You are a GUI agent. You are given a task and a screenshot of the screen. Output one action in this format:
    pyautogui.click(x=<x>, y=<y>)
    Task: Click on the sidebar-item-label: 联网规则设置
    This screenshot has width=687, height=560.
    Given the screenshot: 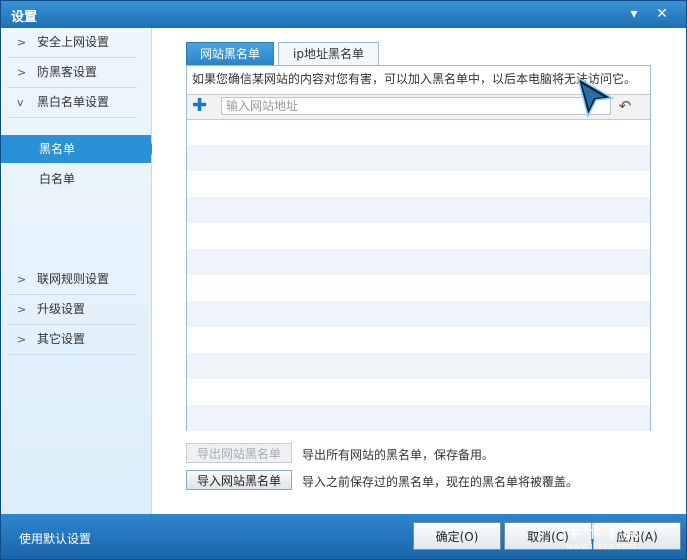 What is the action you would take?
    pyautogui.click(x=73, y=279)
    